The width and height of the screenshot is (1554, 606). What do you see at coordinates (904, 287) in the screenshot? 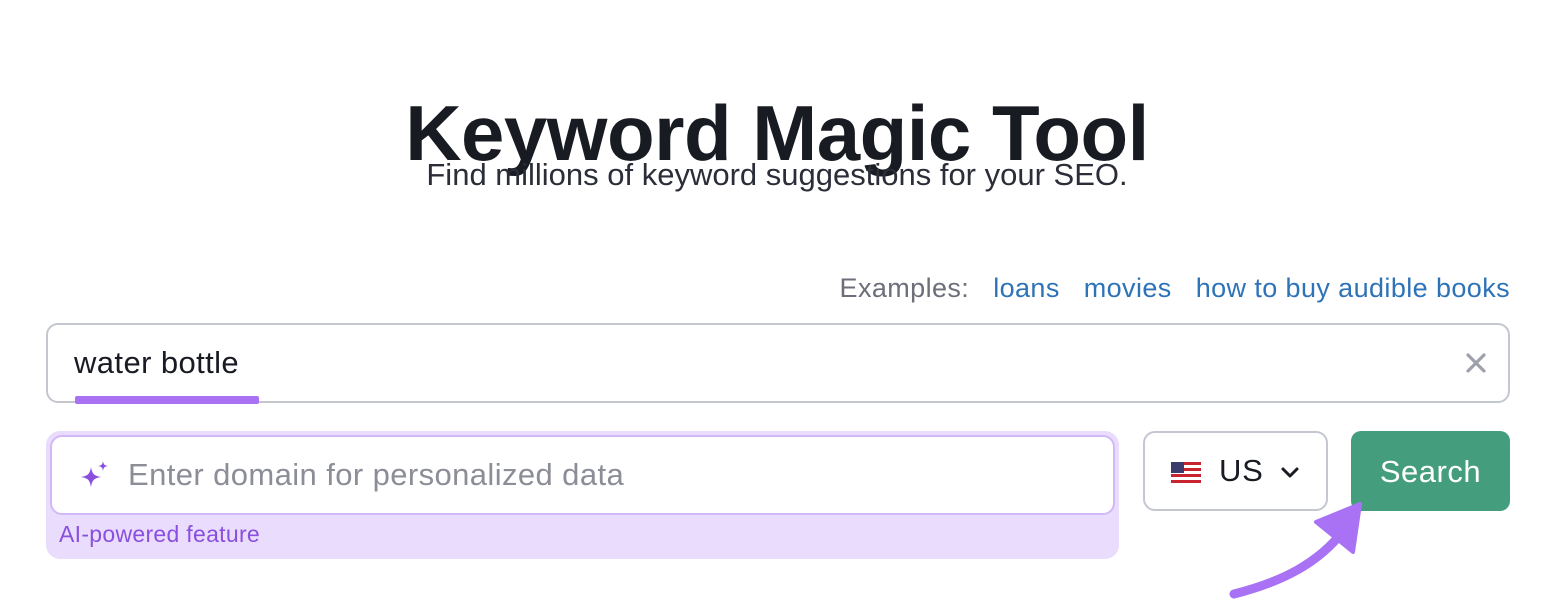
I see `examples-label: Examples:` at bounding box center [904, 287].